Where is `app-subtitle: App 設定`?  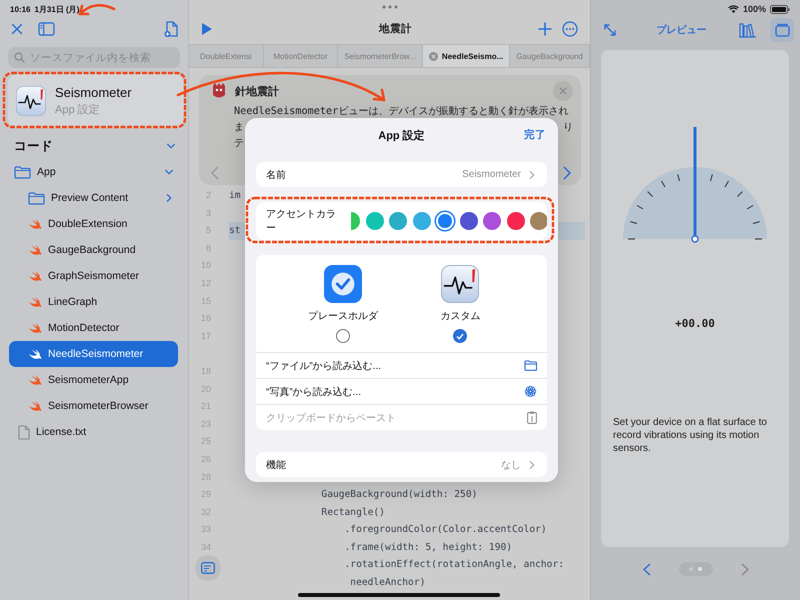 app-subtitle: App 設定 is located at coordinates (78, 109).